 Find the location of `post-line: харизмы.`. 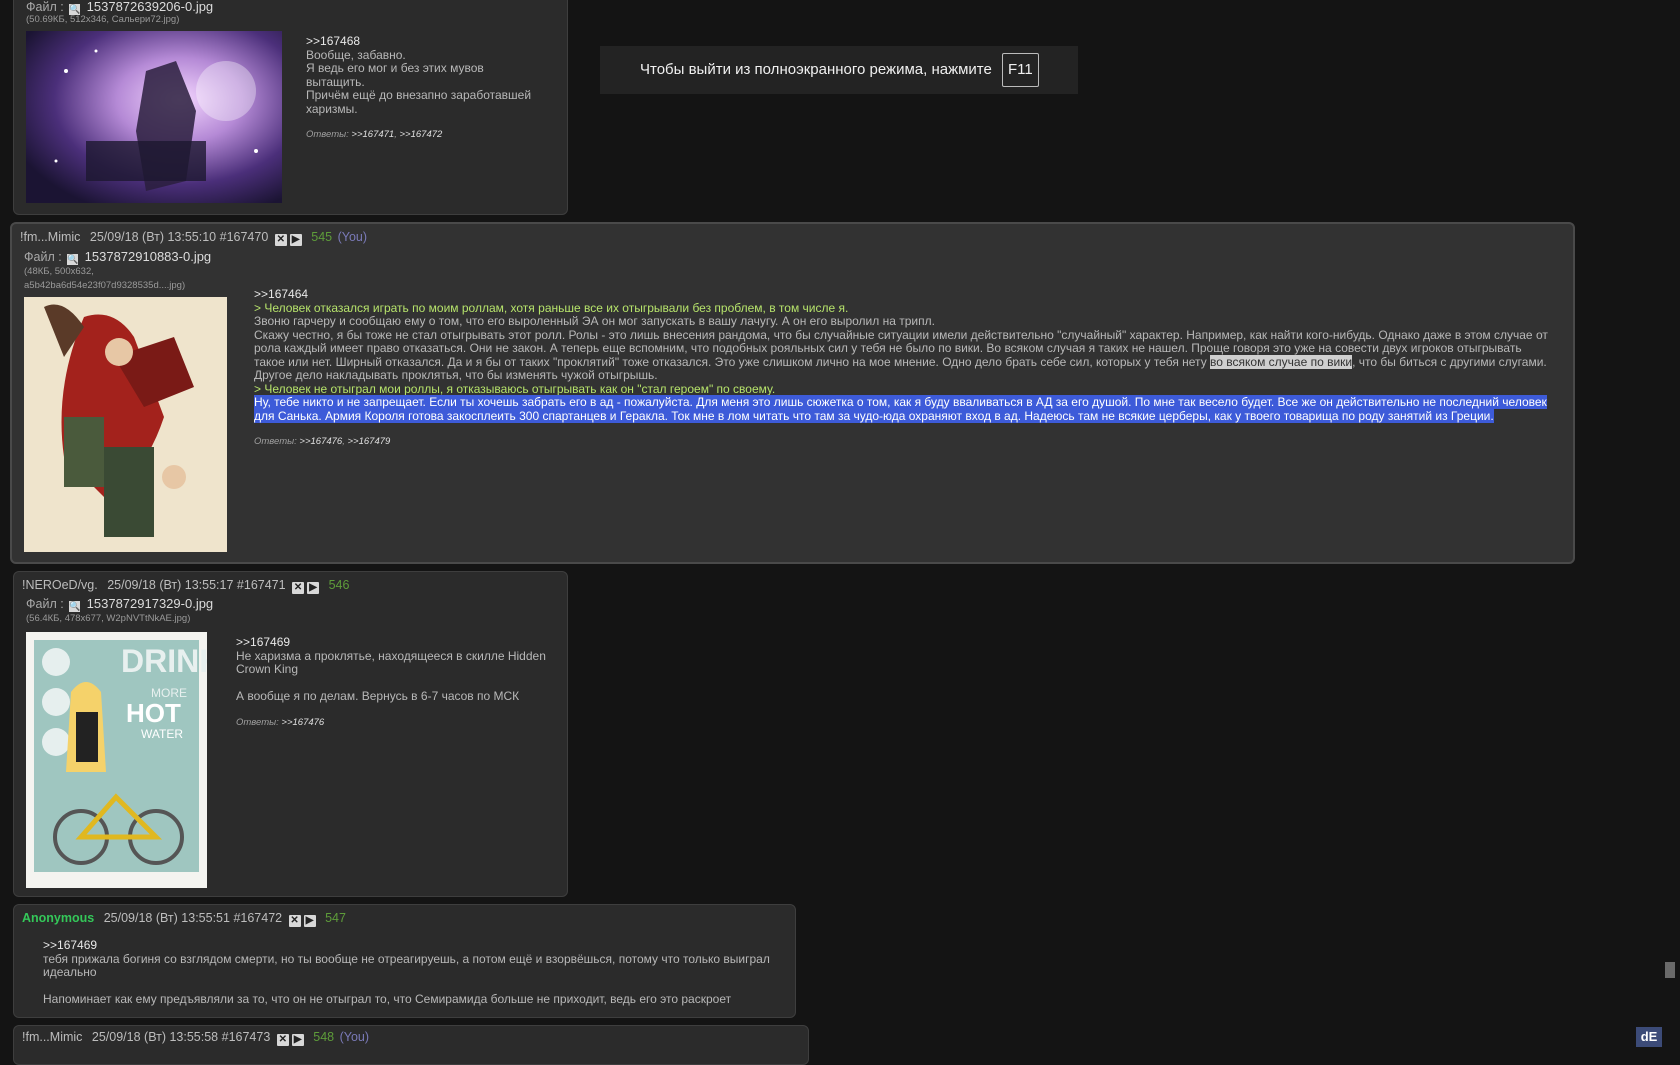

post-line: харизмы. is located at coordinates (332, 108).